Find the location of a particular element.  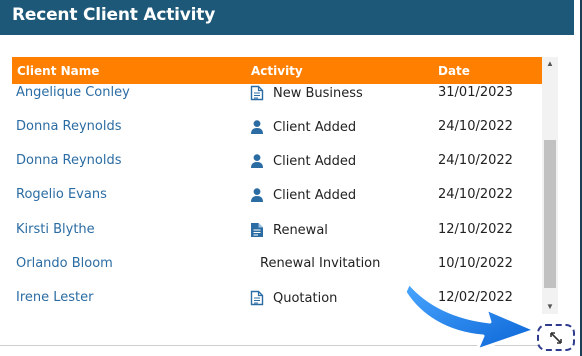

table-row: Kirsti Blythe Renewal 12/10/2022 is located at coordinates (270, 239).